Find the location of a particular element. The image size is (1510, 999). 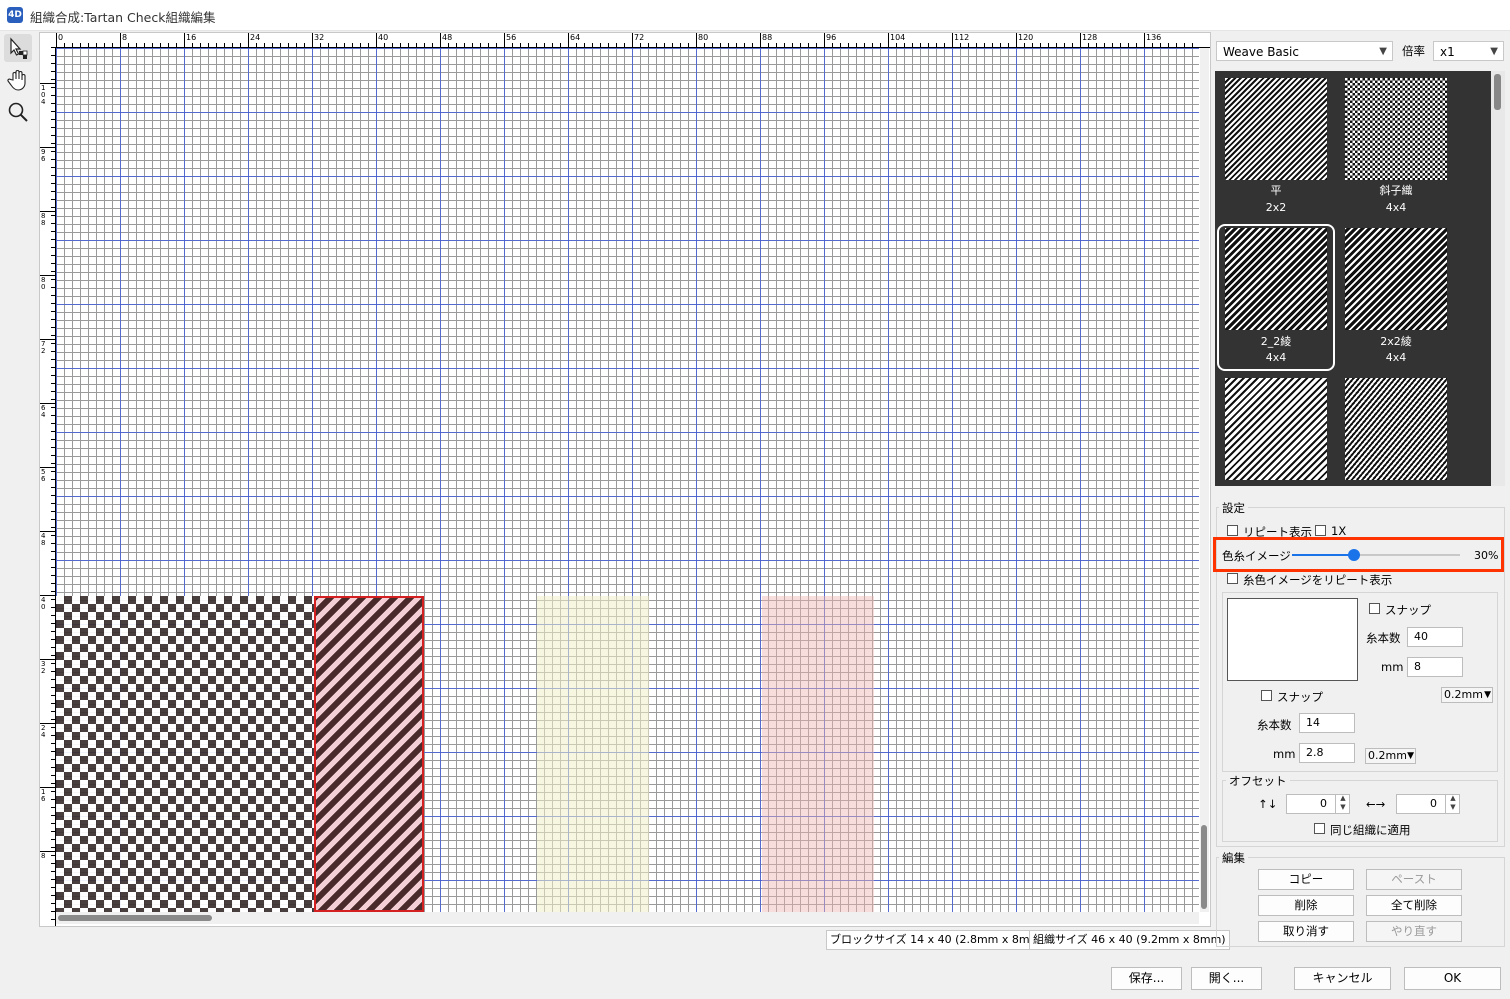

cancel-button: キャンセル is located at coordinates (1342, 978).